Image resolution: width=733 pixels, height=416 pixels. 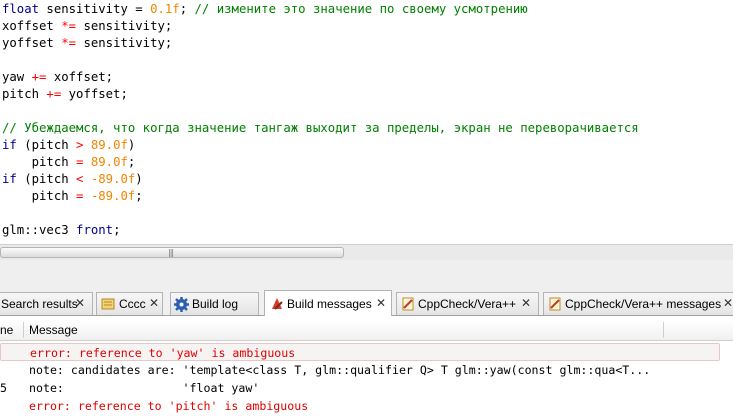 I want to click on column-header-message: Message, so click(x=53, y=330).